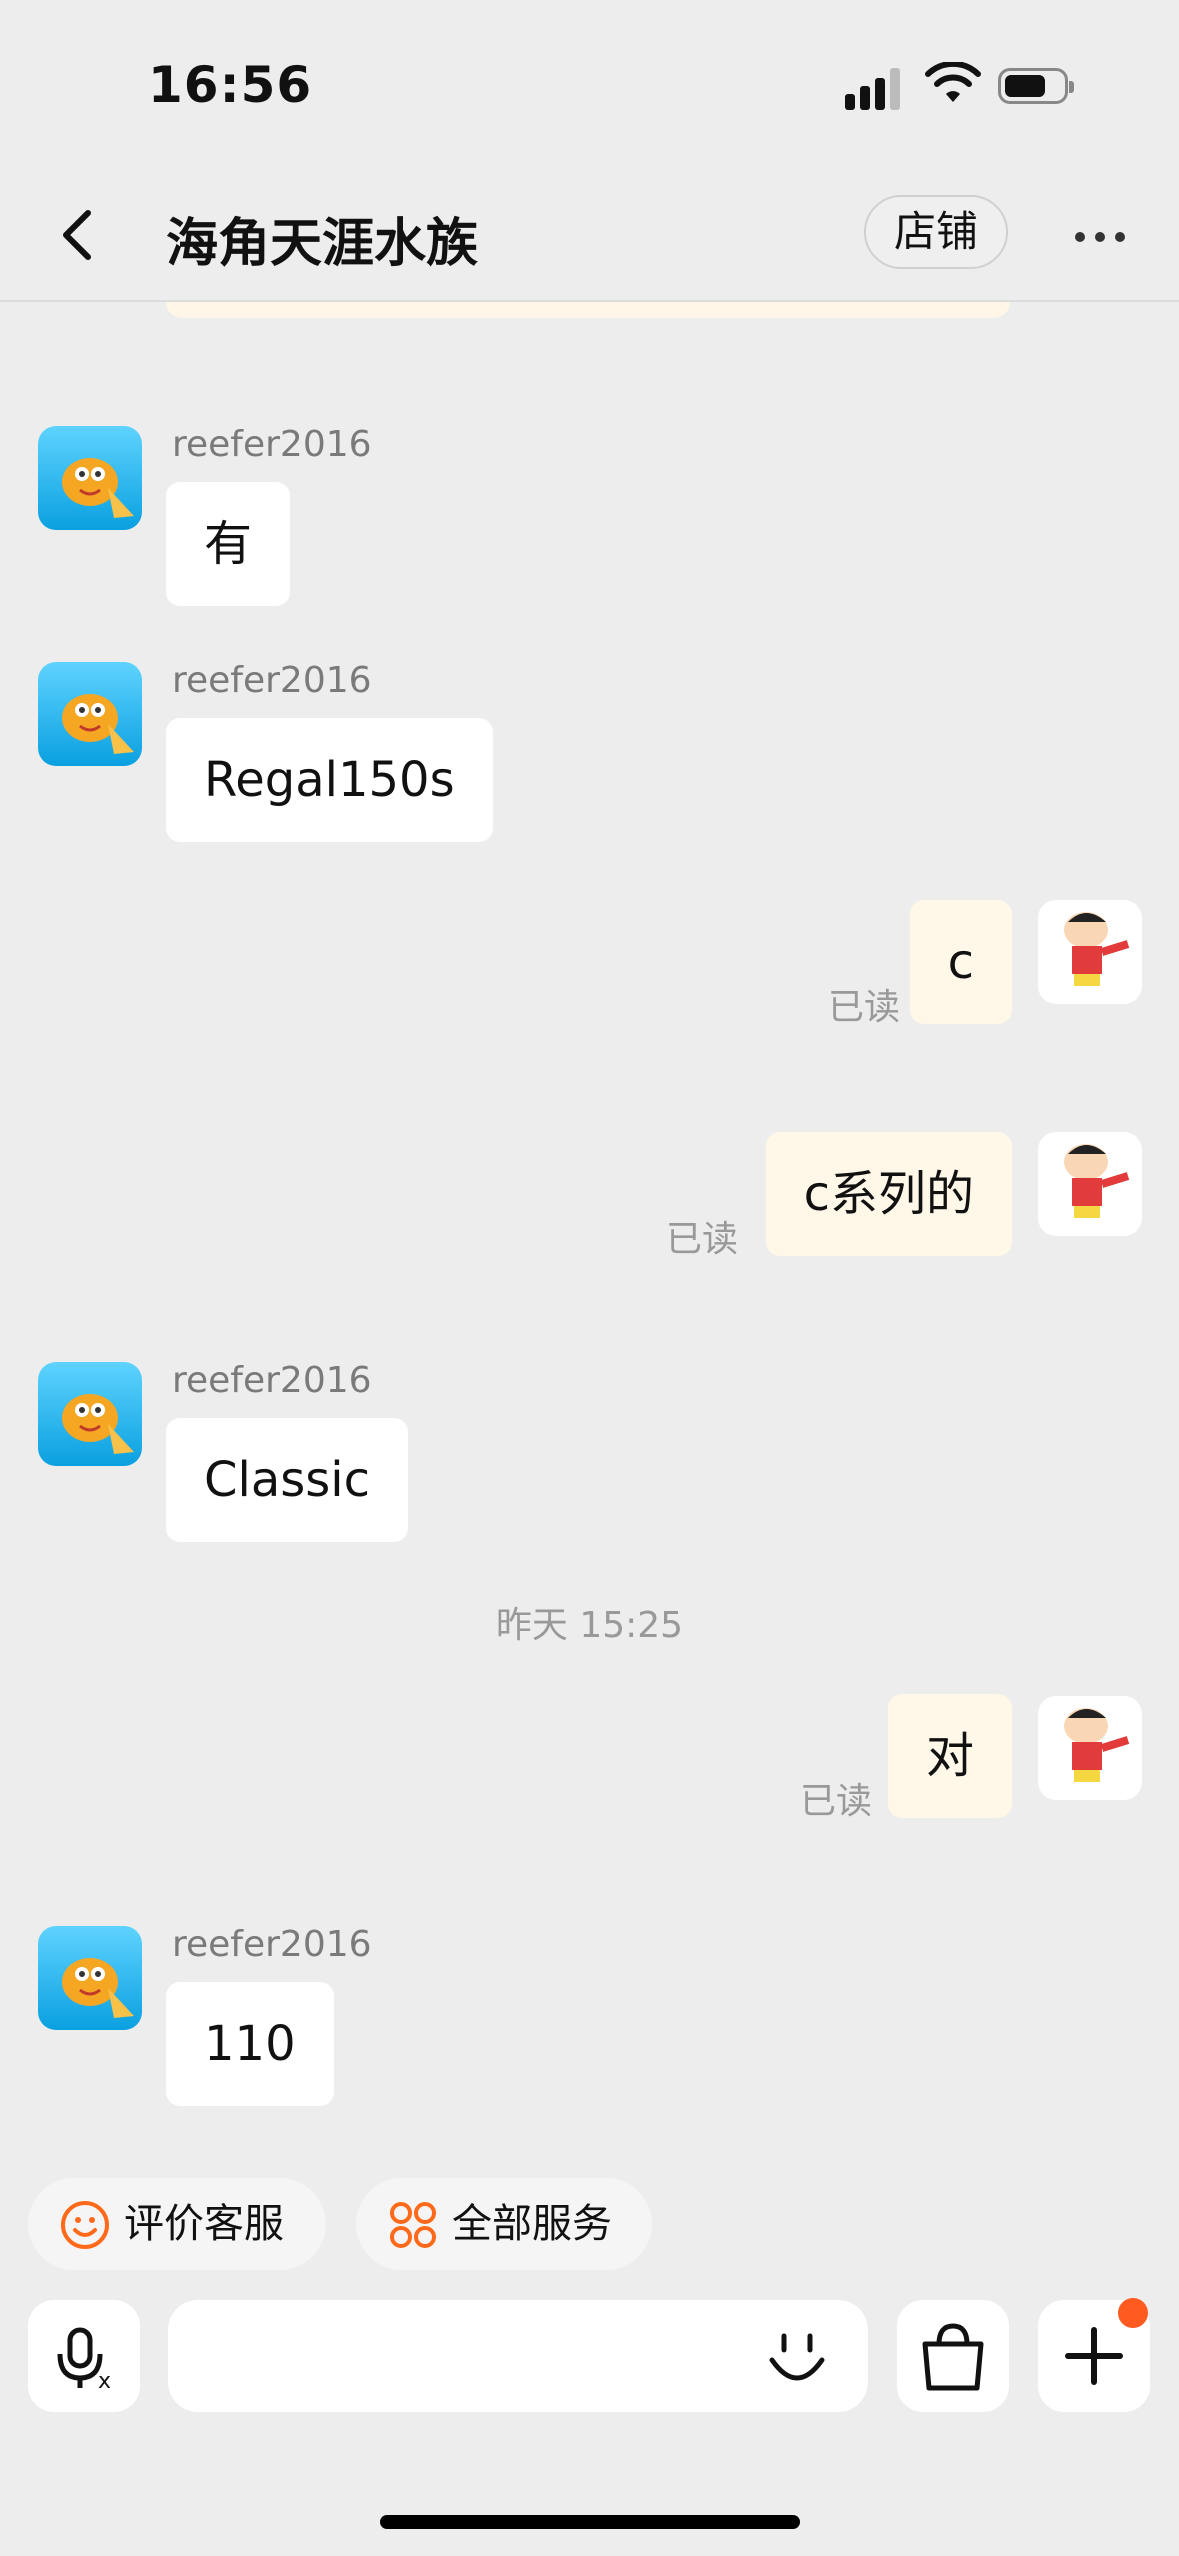 Image resolution: width=1179 pixels, height=2556 pixels. I want to click on message-bubble-outgoing: c, so click(960, 962).